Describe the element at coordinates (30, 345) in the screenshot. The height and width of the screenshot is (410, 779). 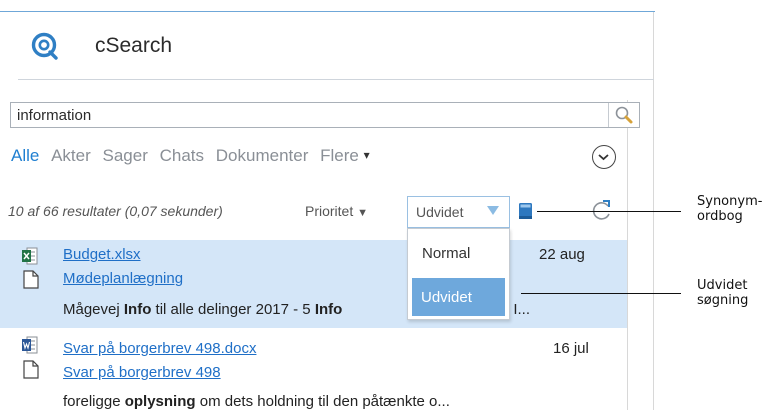
I see `word-file-icon` at that location.